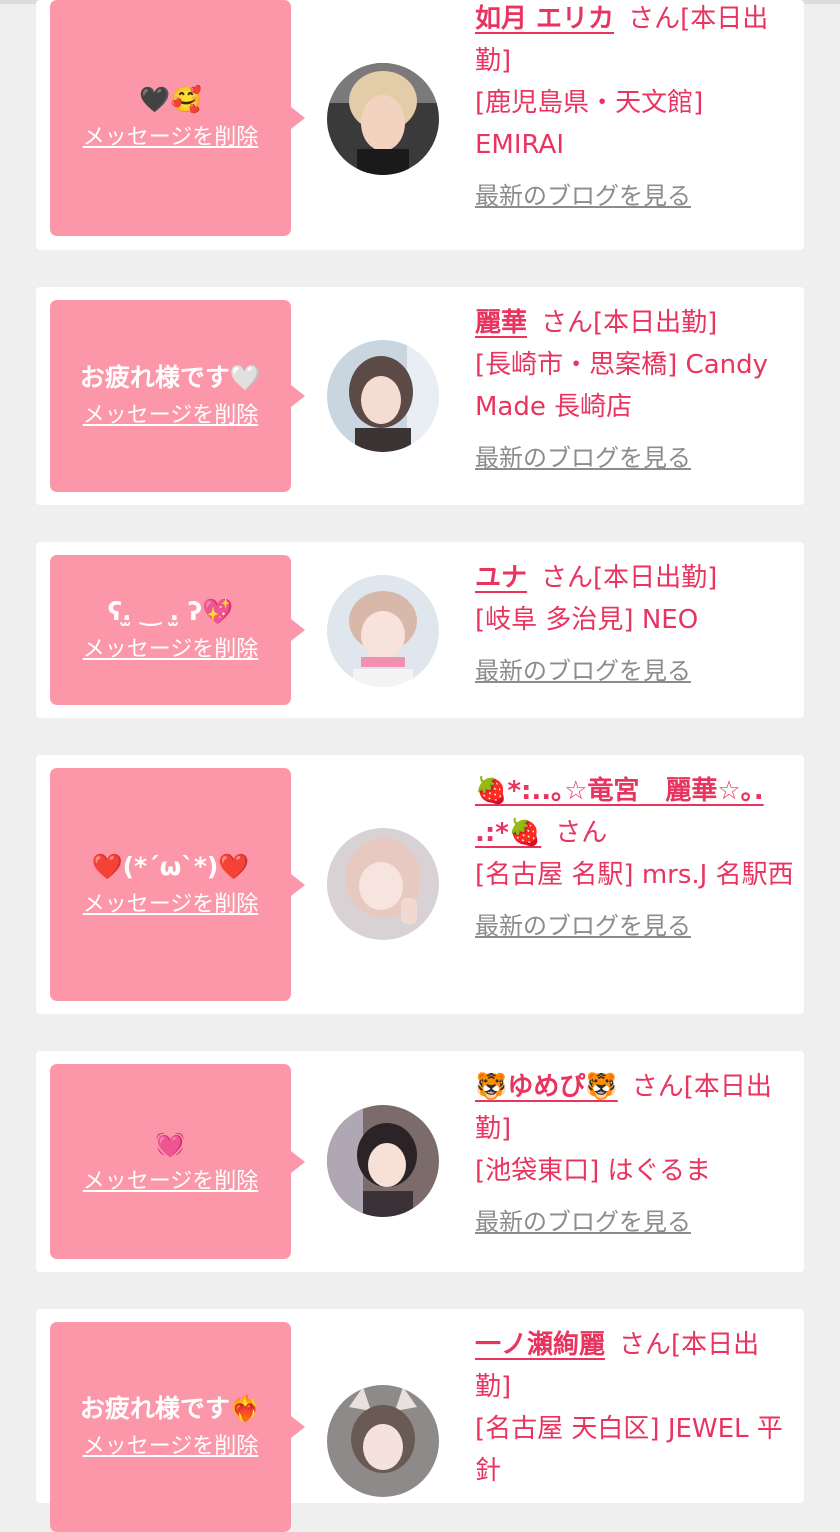  I want to click on sender-info: 一ノ瀬絢麗 さん[本日出勤] [名古屋 天白区] JEWEL 平針, so click(635, 1408).